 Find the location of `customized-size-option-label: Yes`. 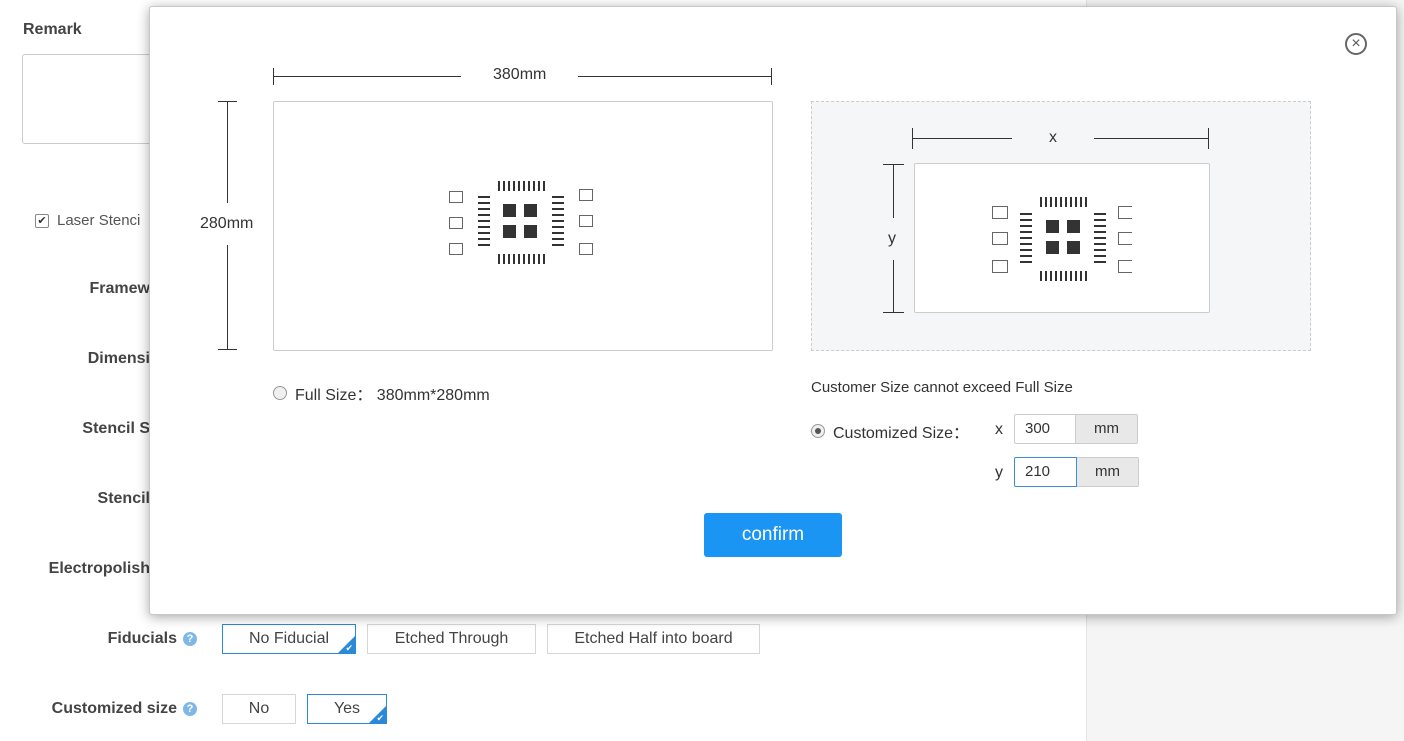

customized-size-option-label: Yes is located at coordinates (347, 708).